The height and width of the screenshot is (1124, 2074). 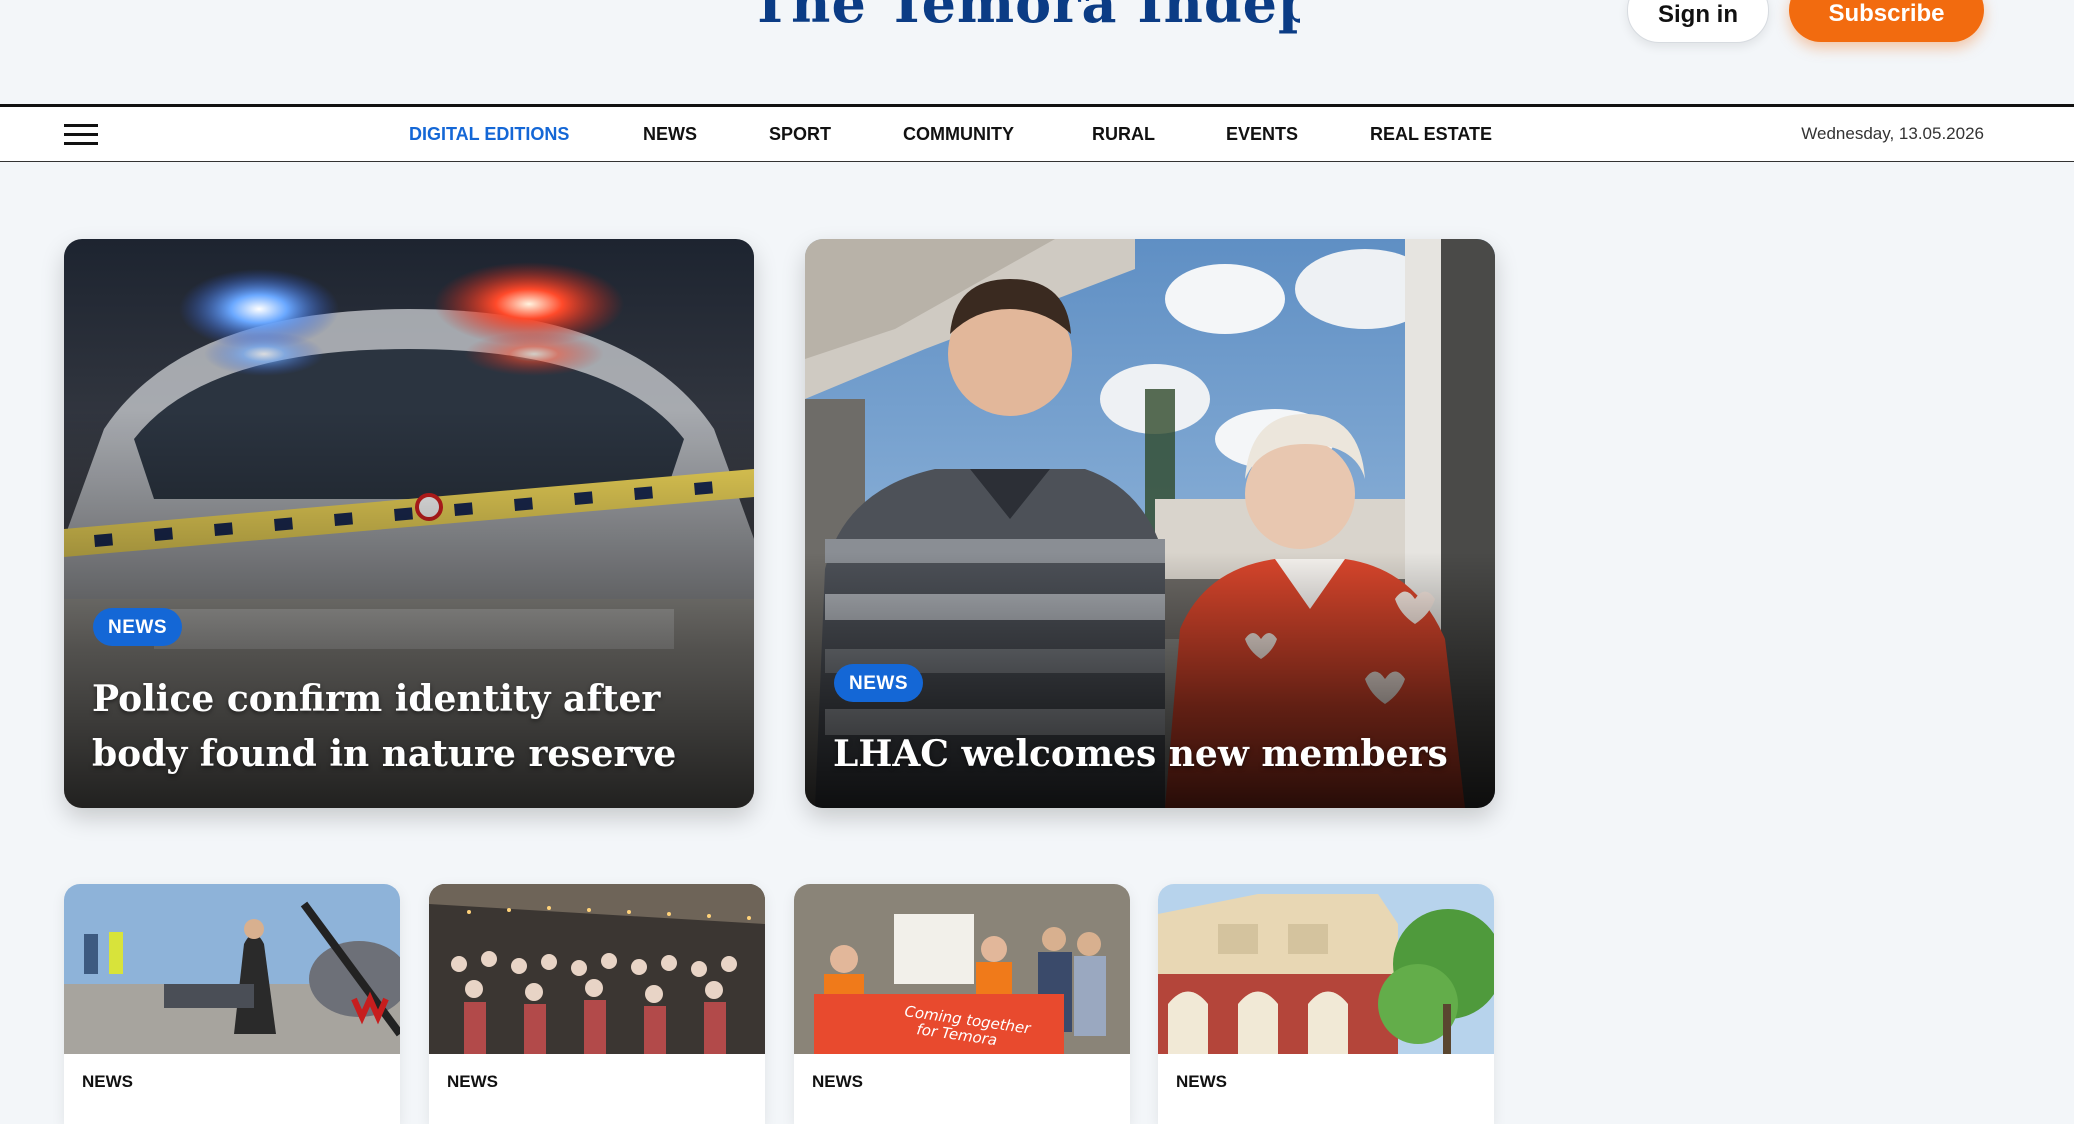 I want to click on aircraft-pilot-image, so click(x=232, y=969).